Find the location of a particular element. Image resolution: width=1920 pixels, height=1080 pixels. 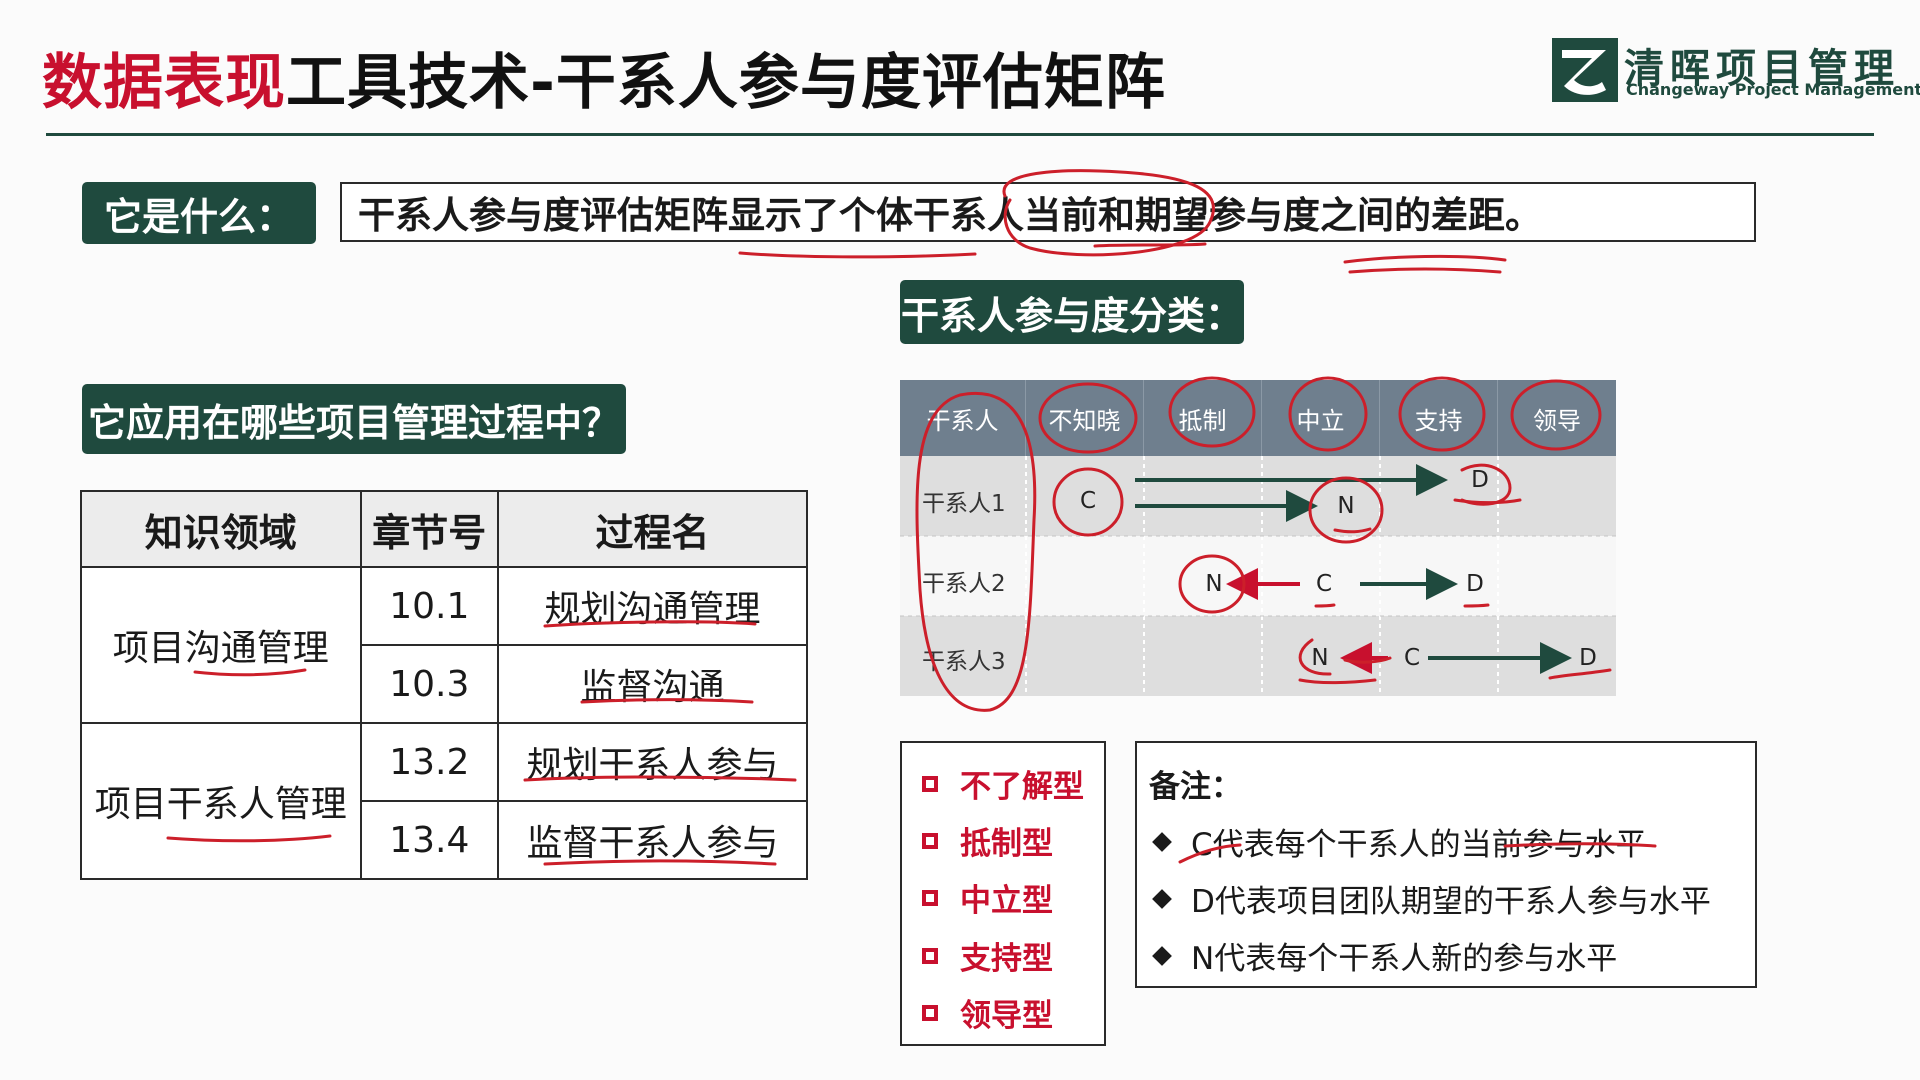

note-text: N代表每个干系人新的参与水平 is located at coordinates (1404, 959).